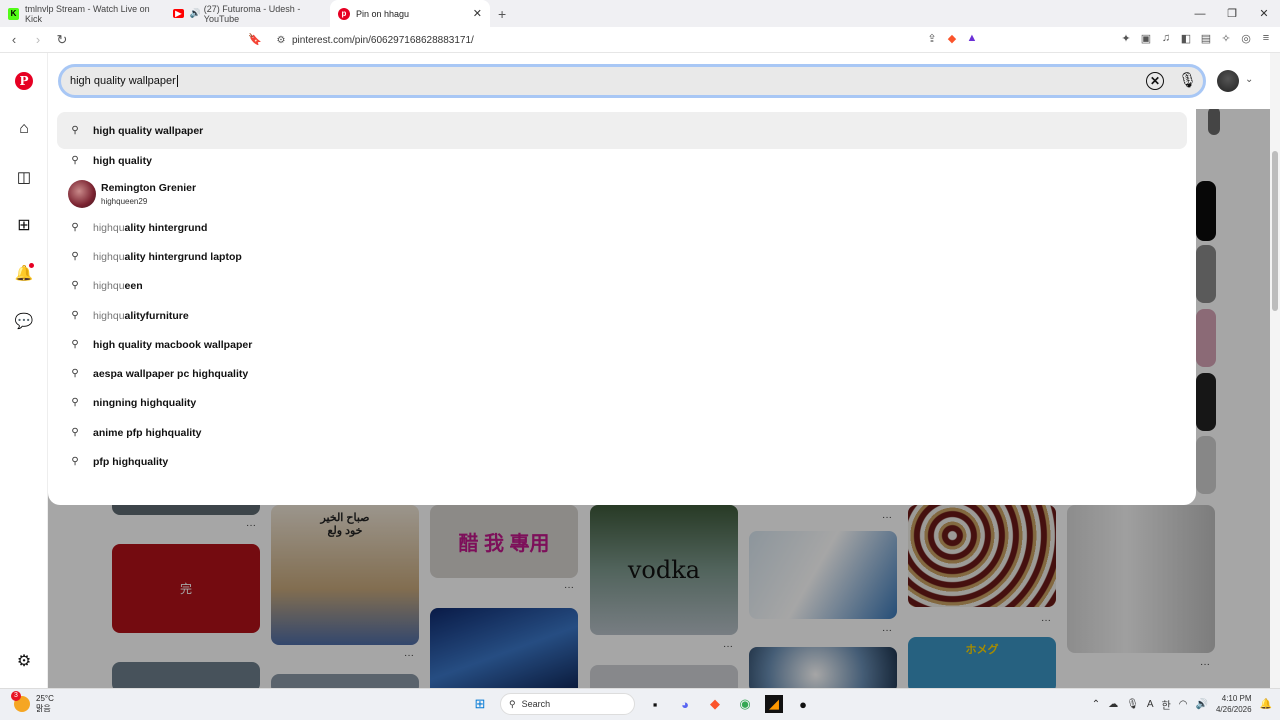  I want to click on extensions-icon: ✦, so click(1126, 38).